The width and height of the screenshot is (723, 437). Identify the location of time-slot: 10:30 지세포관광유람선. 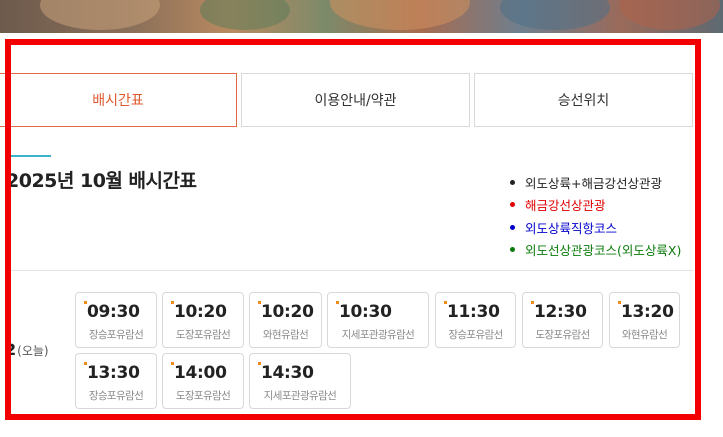
(378, 320).